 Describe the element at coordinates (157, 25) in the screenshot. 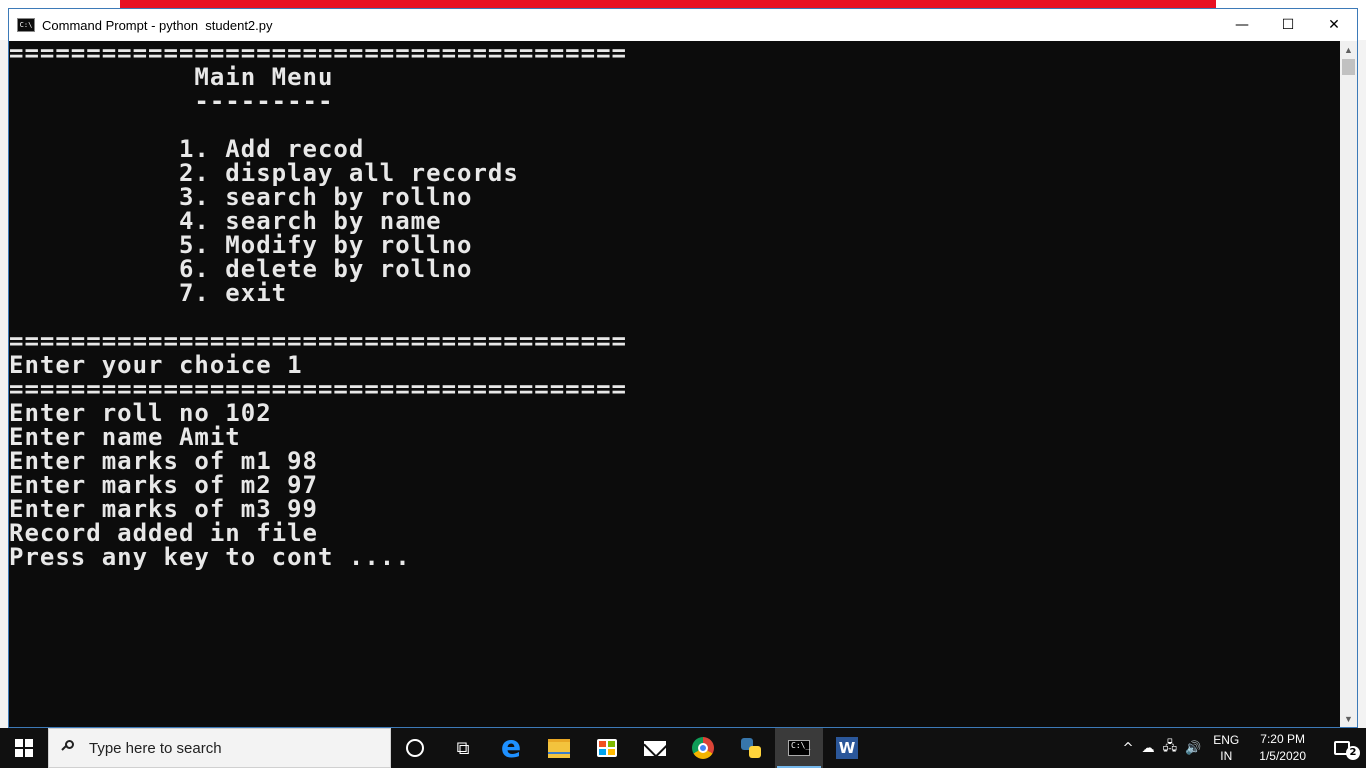

I see `window-title: Command Prompt - python student2.py` at that location.